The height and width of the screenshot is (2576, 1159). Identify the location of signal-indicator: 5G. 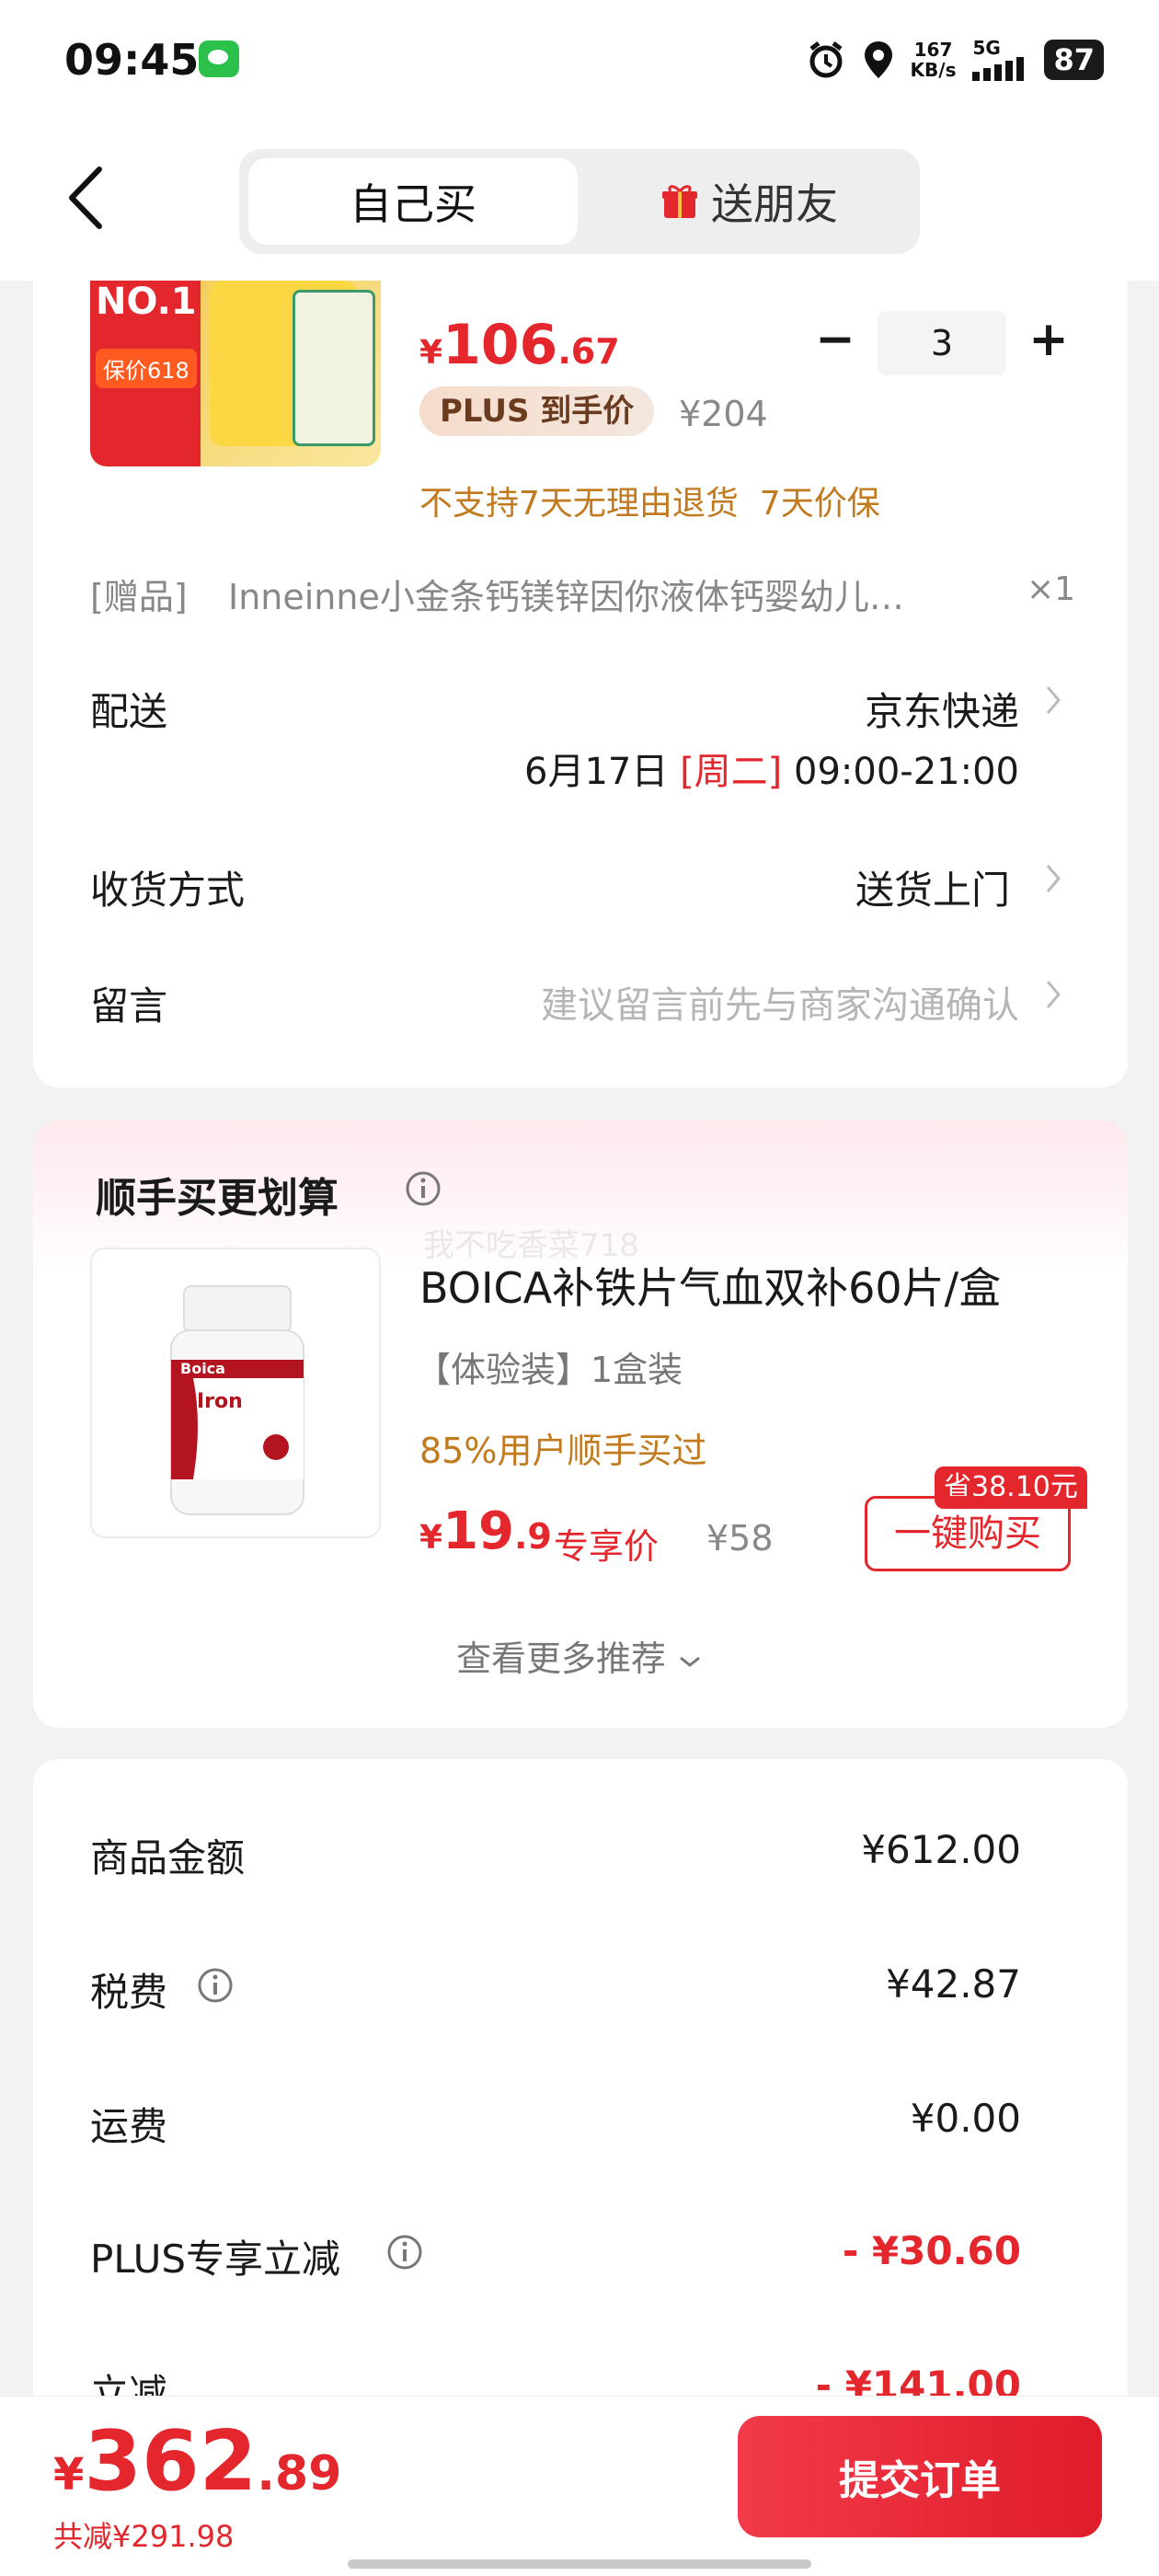
(999, 60).